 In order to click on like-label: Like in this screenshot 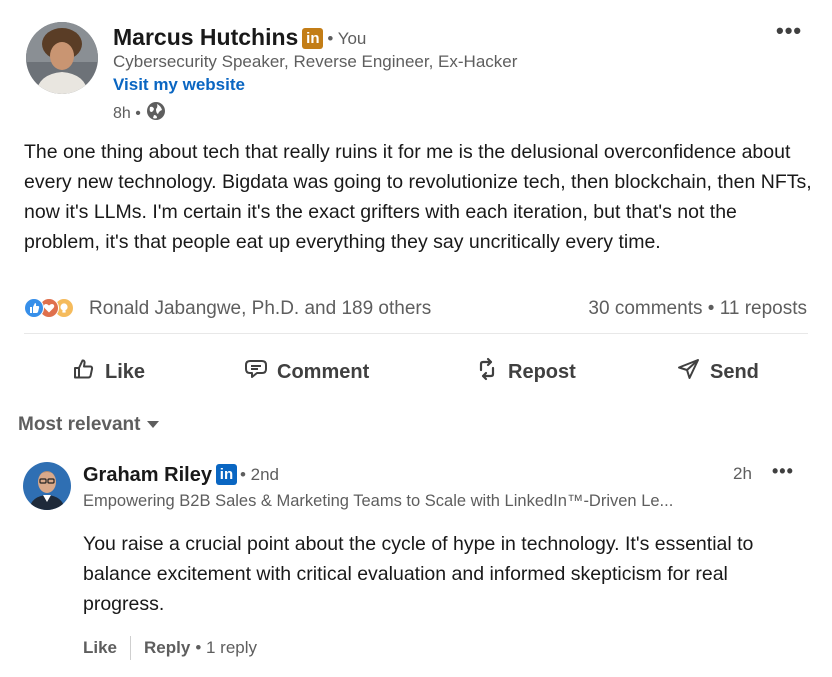, I will do `click(125, 371)`.